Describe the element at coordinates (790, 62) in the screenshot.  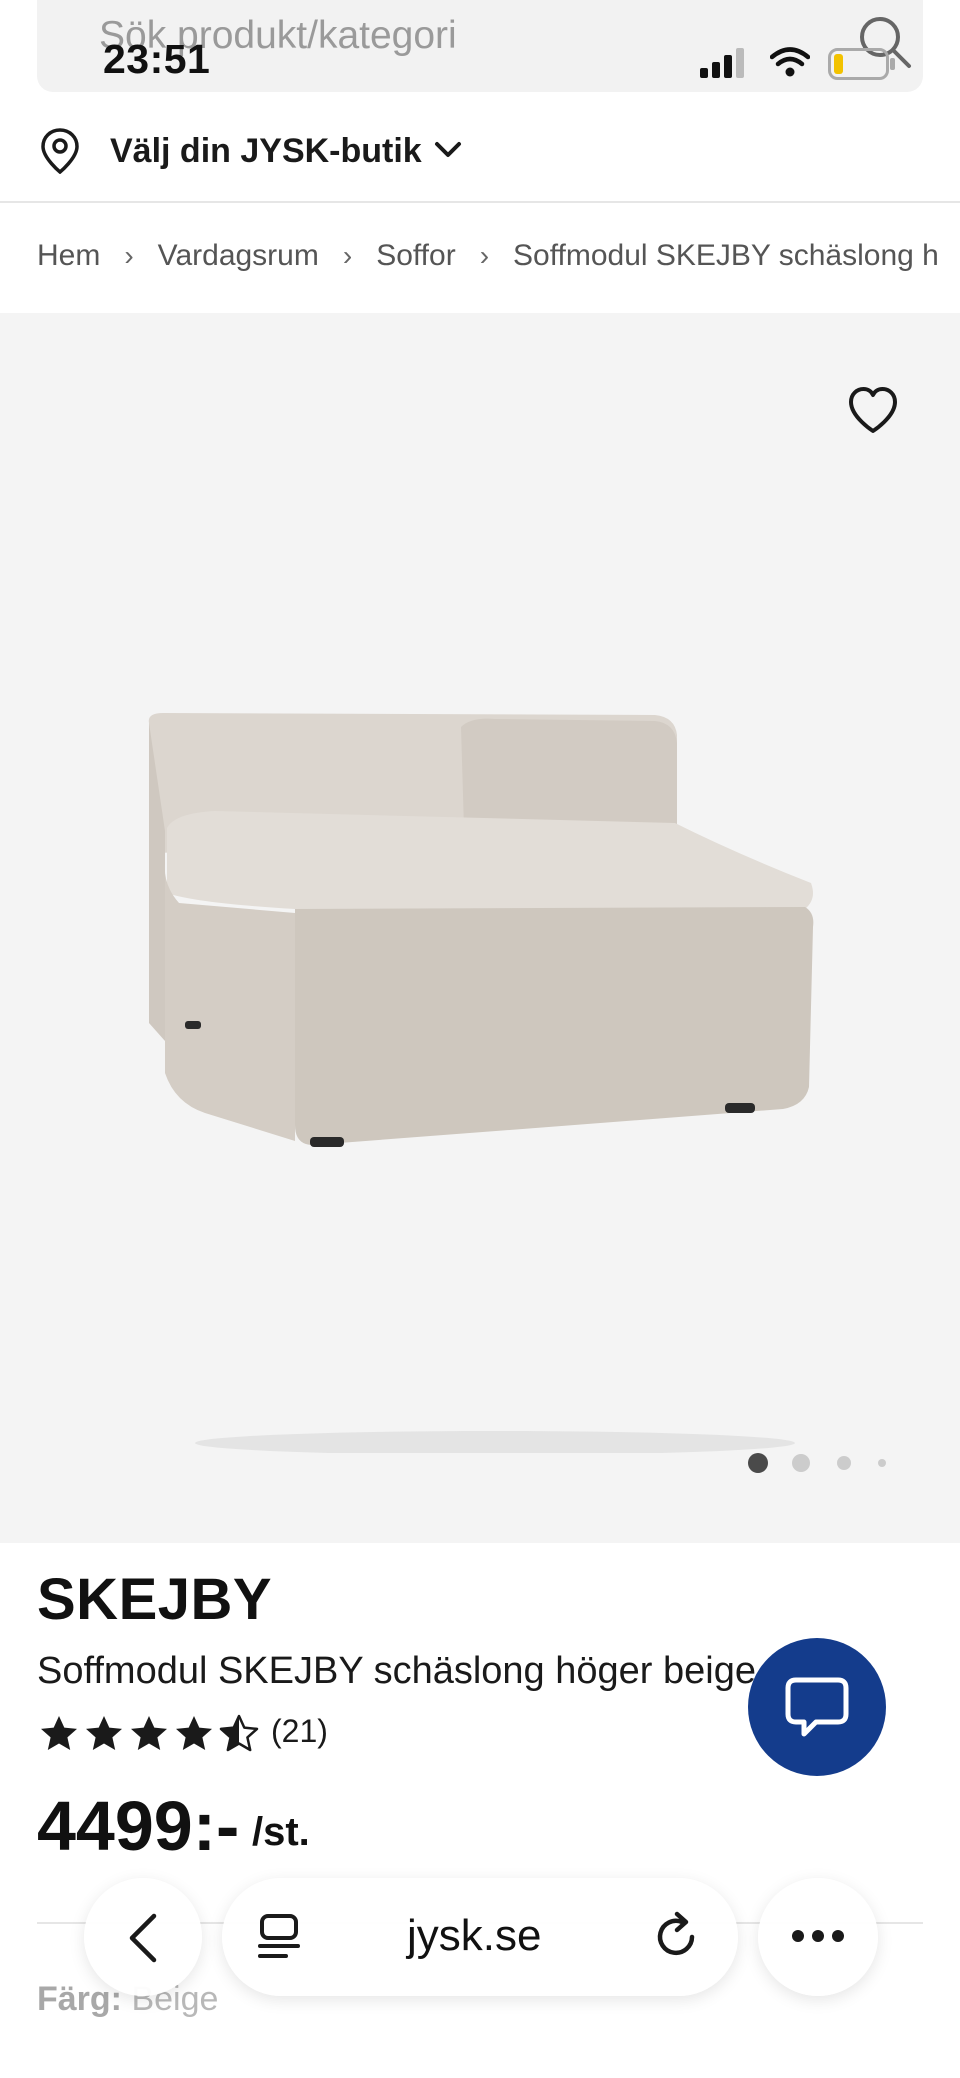
I see `wifi-icon` at that location.